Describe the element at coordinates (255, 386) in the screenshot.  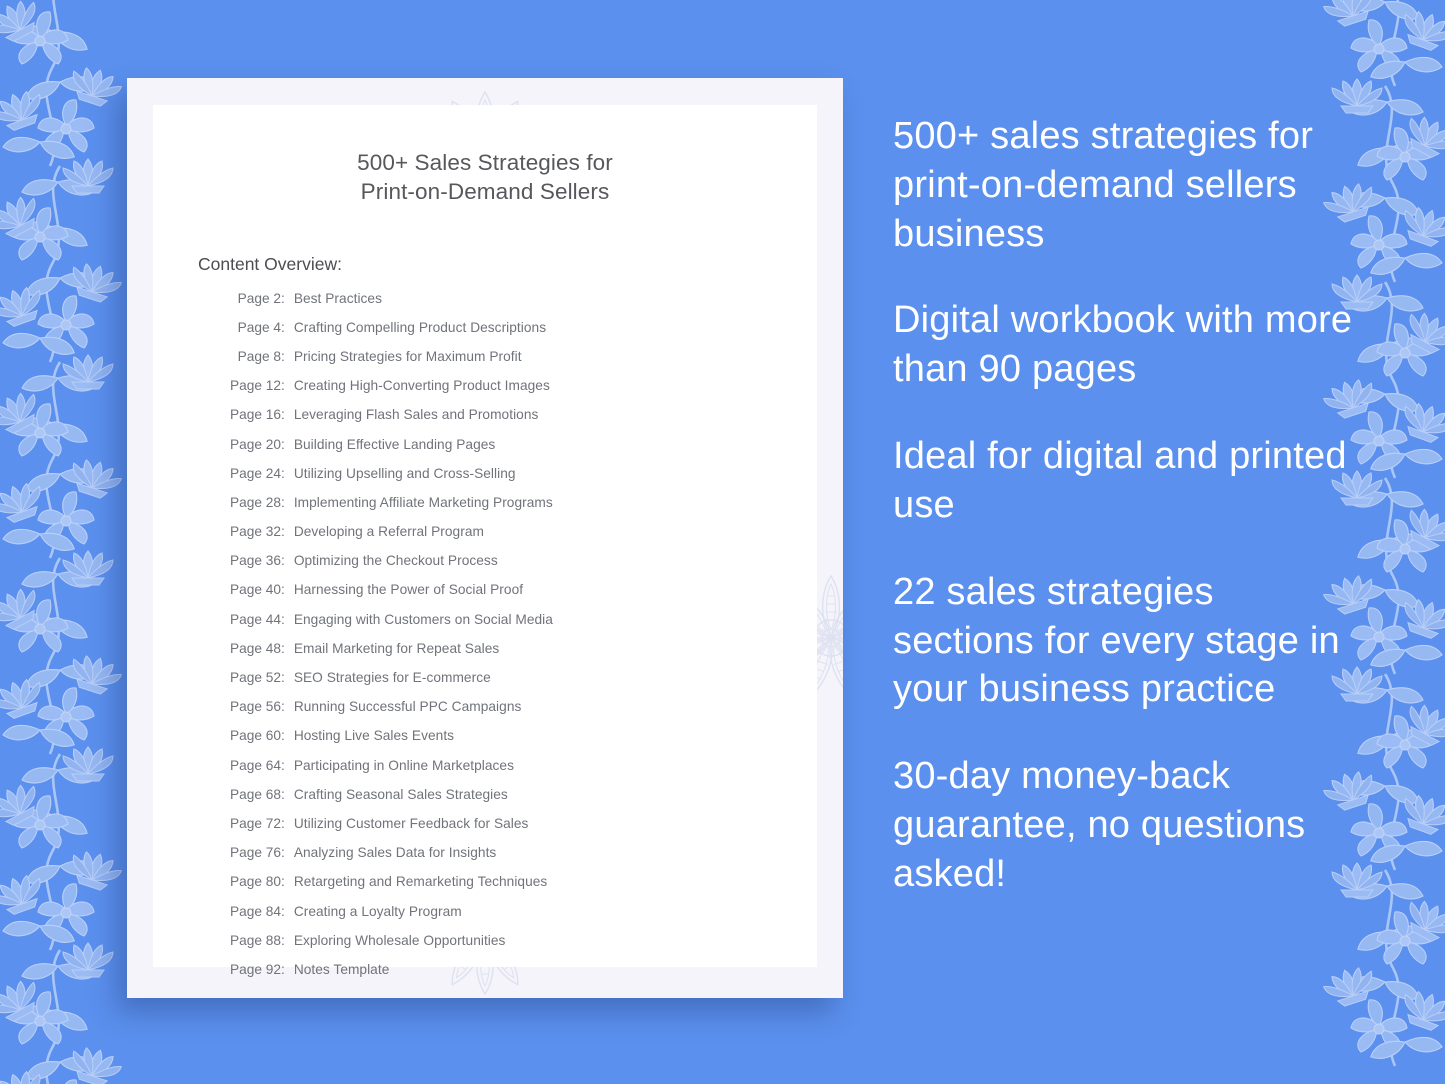
I see `toc-page-number: Page 12` at that location.